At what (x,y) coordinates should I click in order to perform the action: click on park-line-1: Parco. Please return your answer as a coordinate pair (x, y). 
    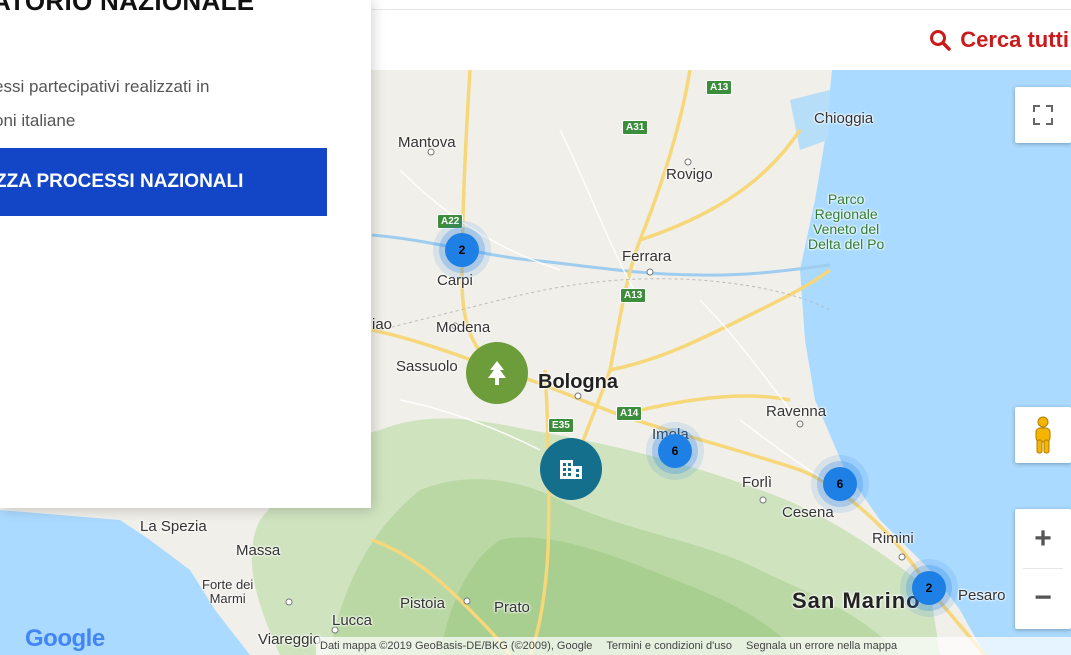
    Looking at the image, I should click on (846, 199).